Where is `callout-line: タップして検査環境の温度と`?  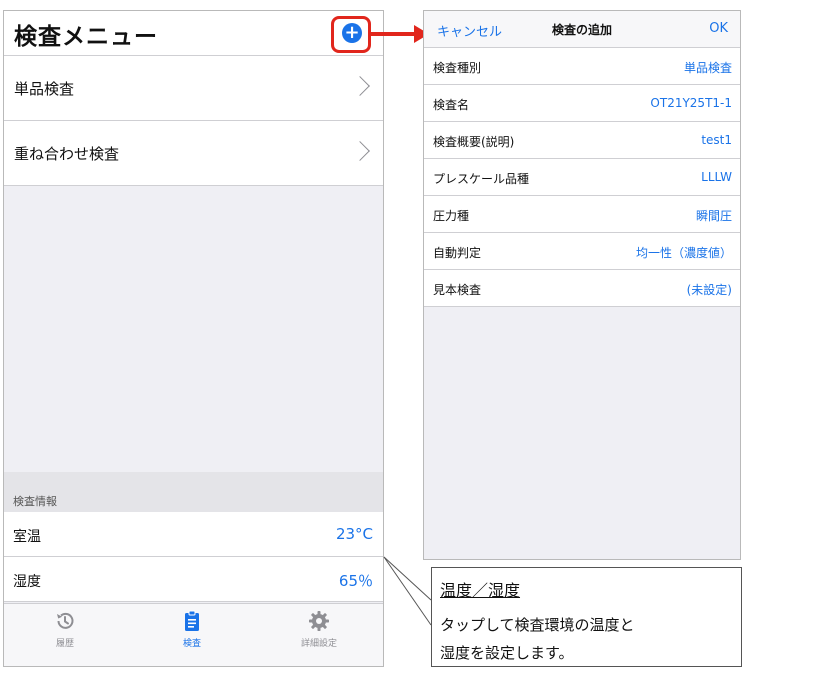
callout-line: タップして検査環境の温度と is located at coordinates (537, 625).